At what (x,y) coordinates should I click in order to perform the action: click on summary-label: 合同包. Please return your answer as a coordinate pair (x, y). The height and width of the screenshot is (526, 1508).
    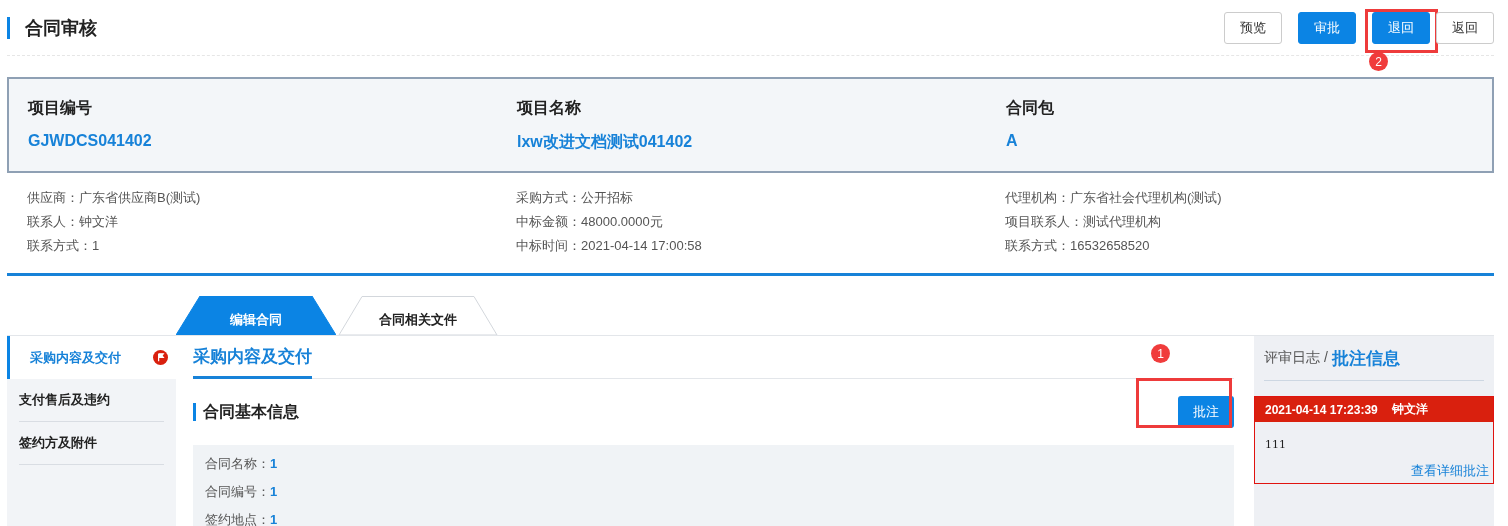
    Looking at the image, I should click on (1030, 107).